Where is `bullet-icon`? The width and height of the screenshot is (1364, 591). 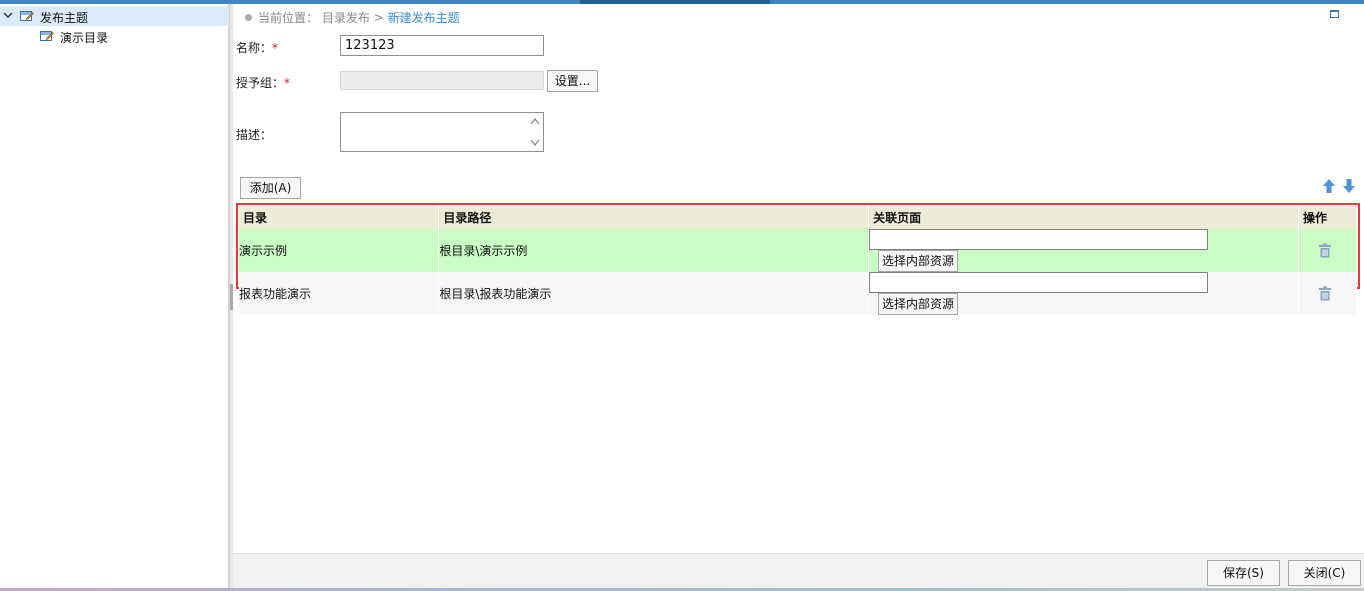 bullet-icon is located at coordinates (248, 17).